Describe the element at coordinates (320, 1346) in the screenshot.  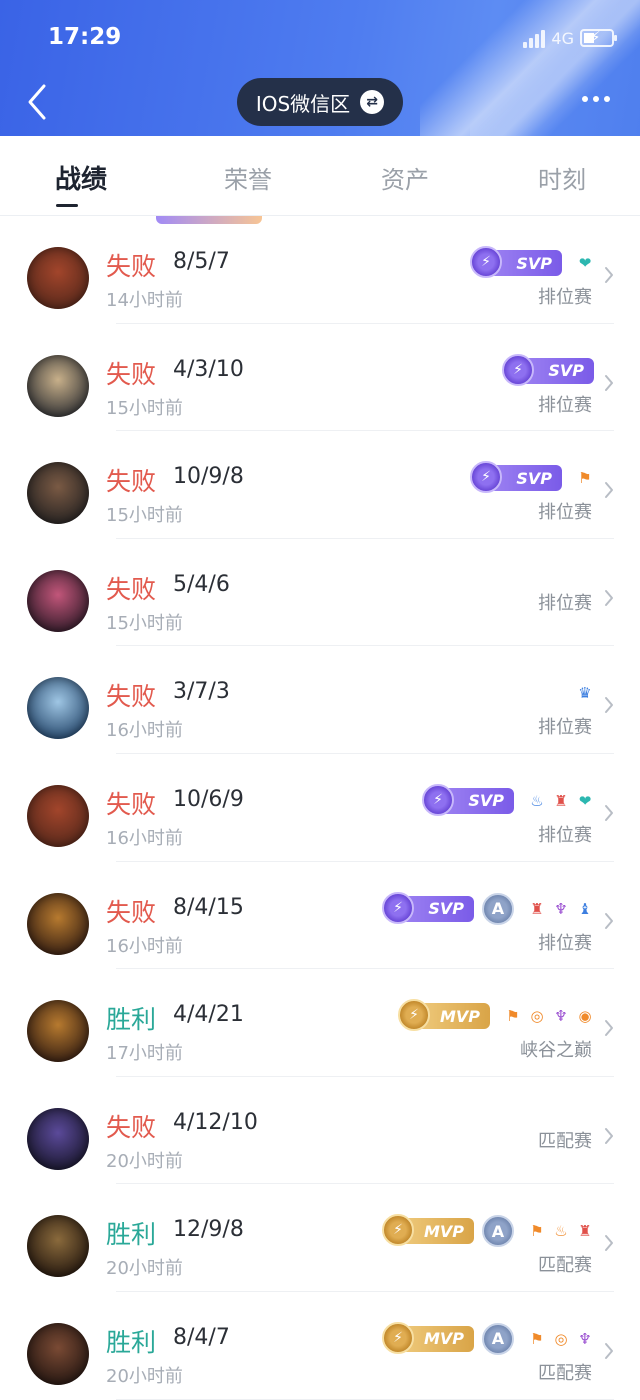
I see `match-row: 胜利 8/4/7 20小时前 匹配赛 ⚡ MVP A ⚑ ◎ ♆` at that location.